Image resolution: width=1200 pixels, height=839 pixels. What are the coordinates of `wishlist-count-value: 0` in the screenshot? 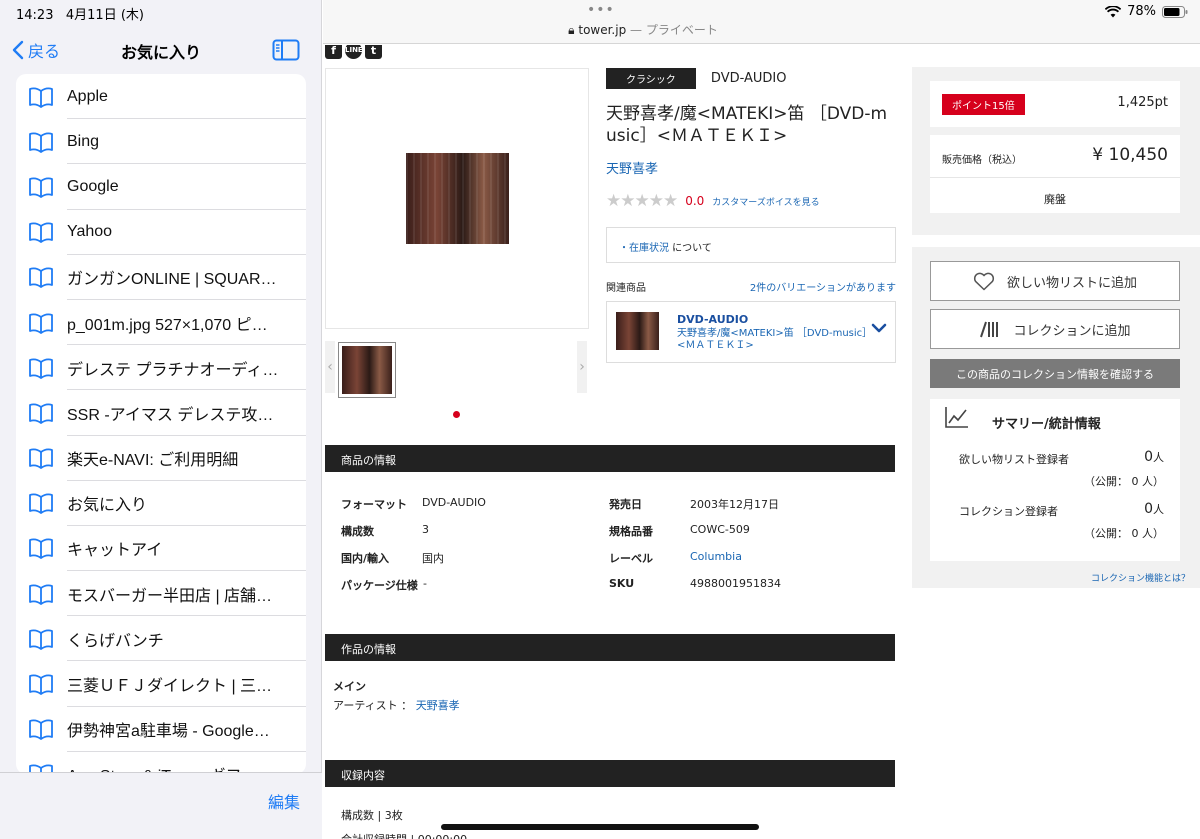 It's located at (1148, 457).